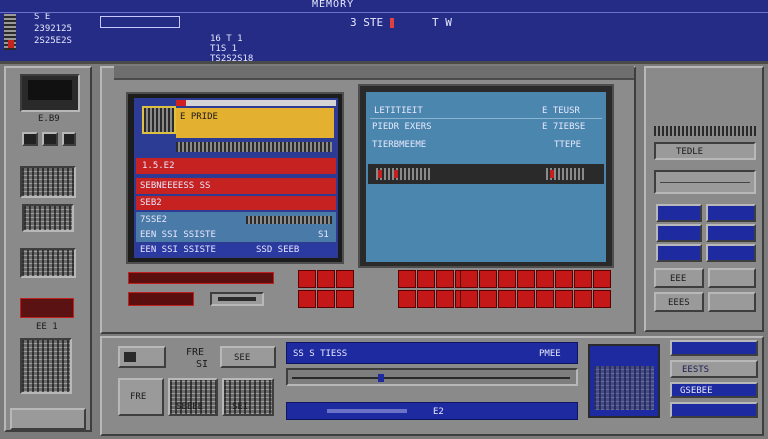  What do you see at coordinates (236, 235) in the screenshot?
I see `red-screen-row-5: EEN SSI SSISTE S1` at bounding box center [236, 235].